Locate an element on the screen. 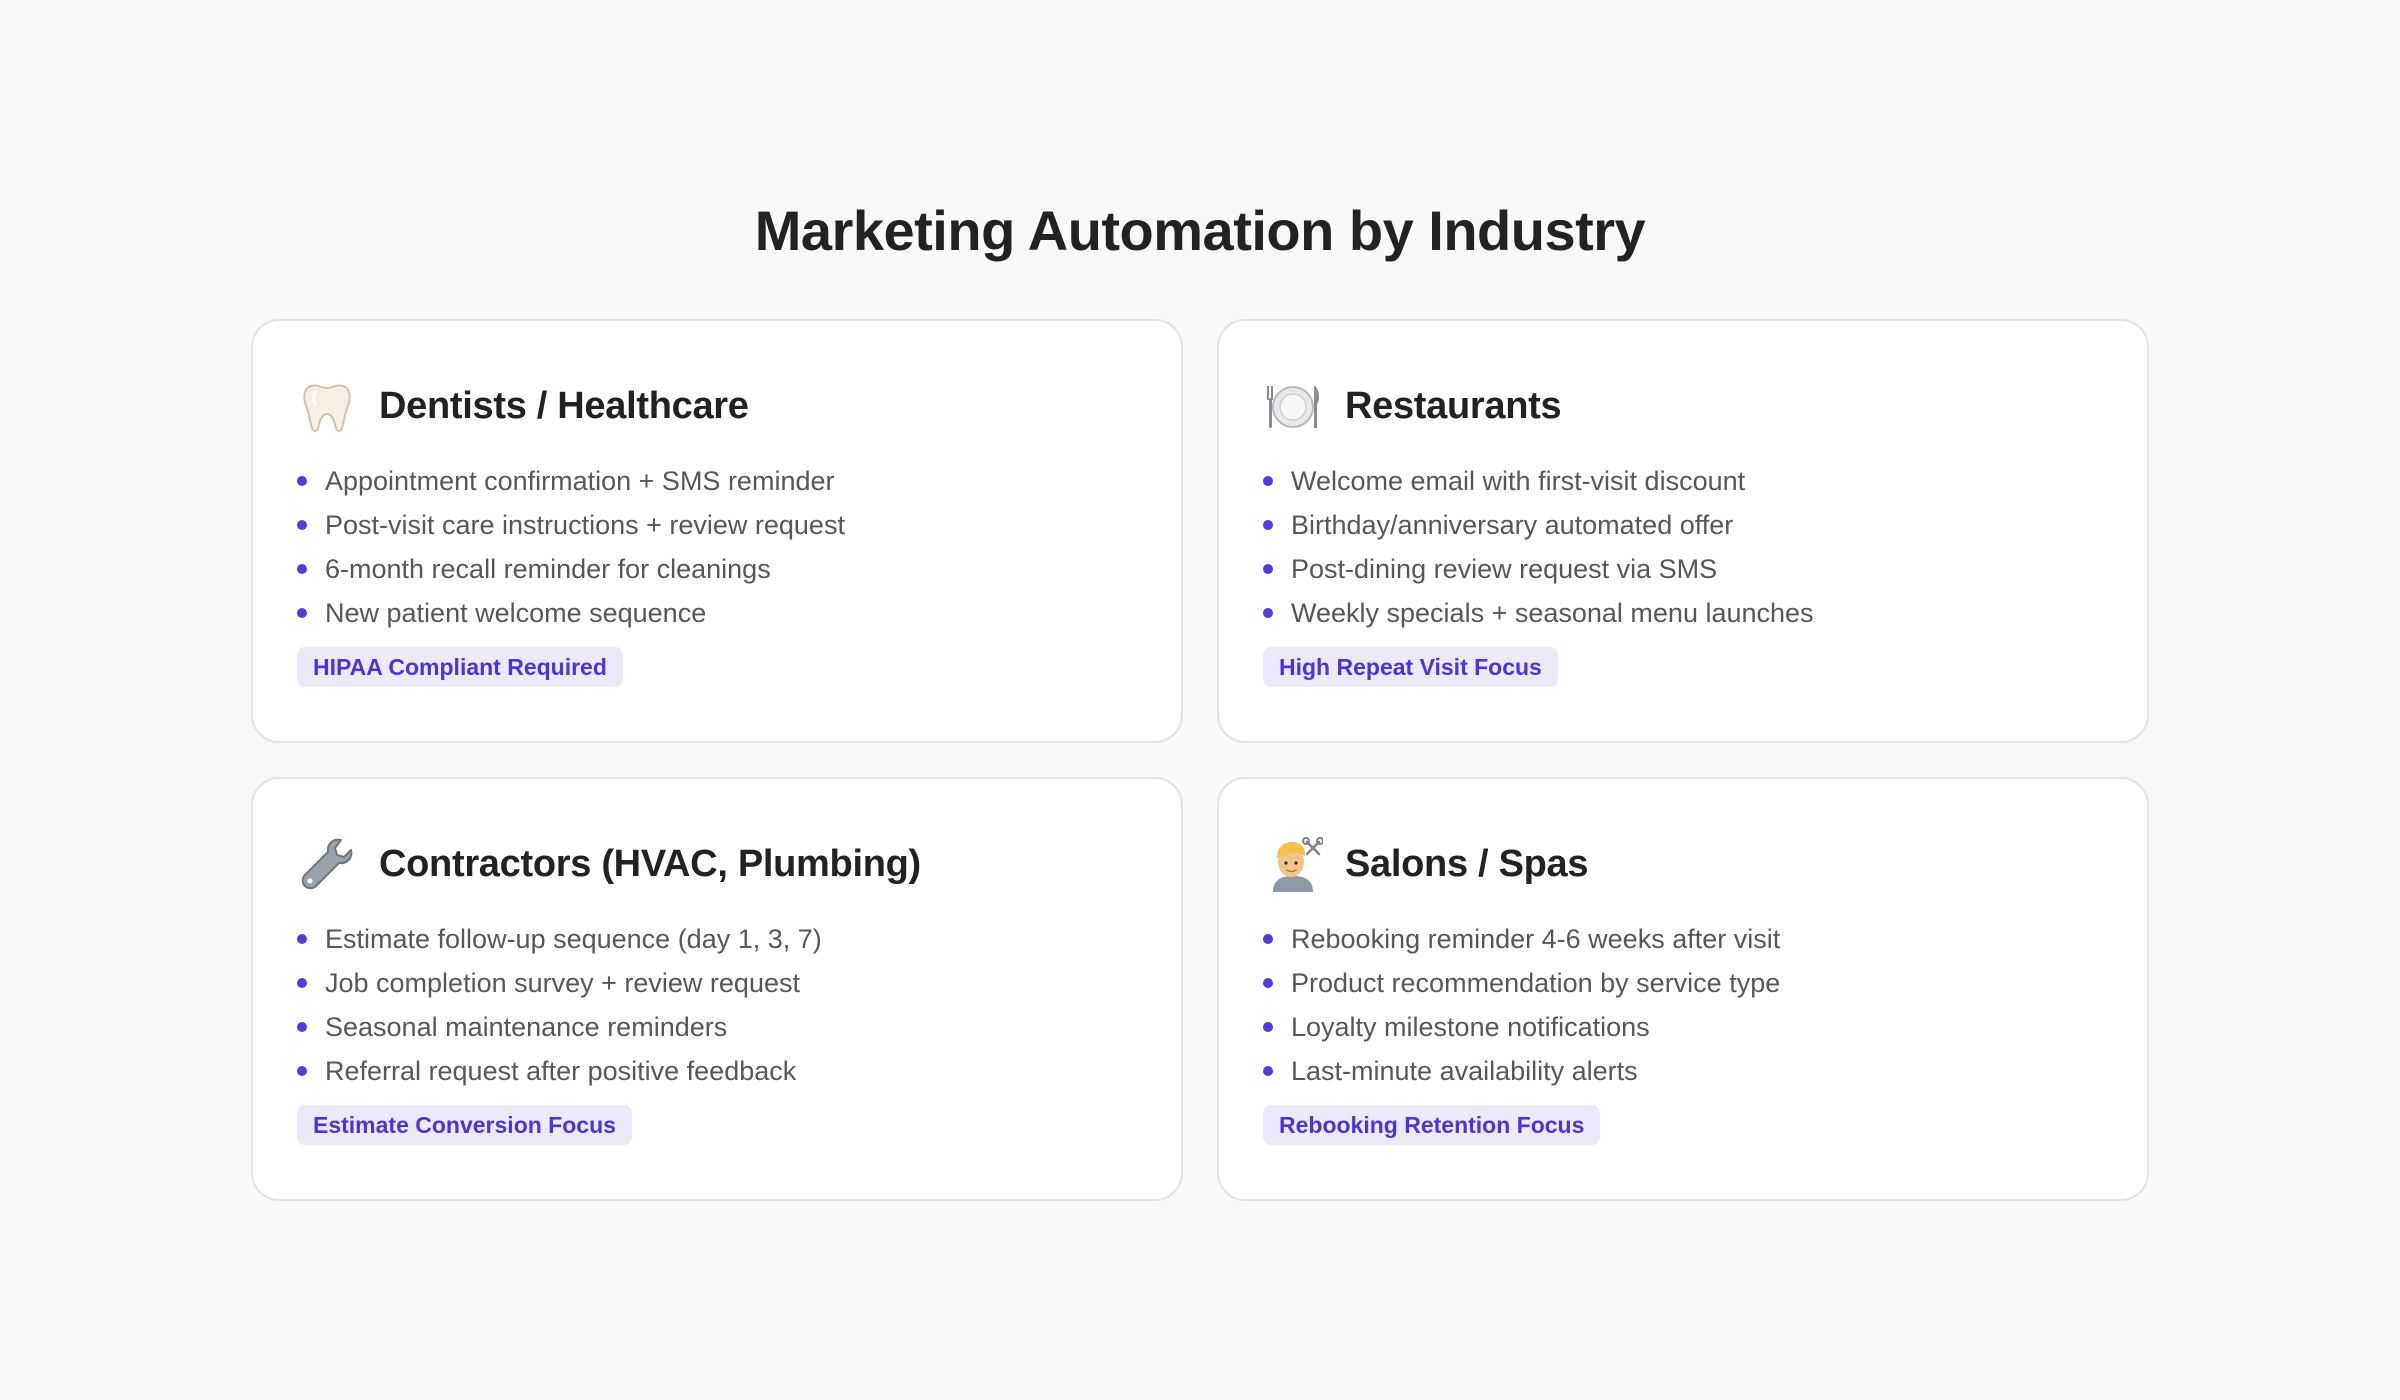  plate-cutlery-icon is located at coordinates (1293, 406).